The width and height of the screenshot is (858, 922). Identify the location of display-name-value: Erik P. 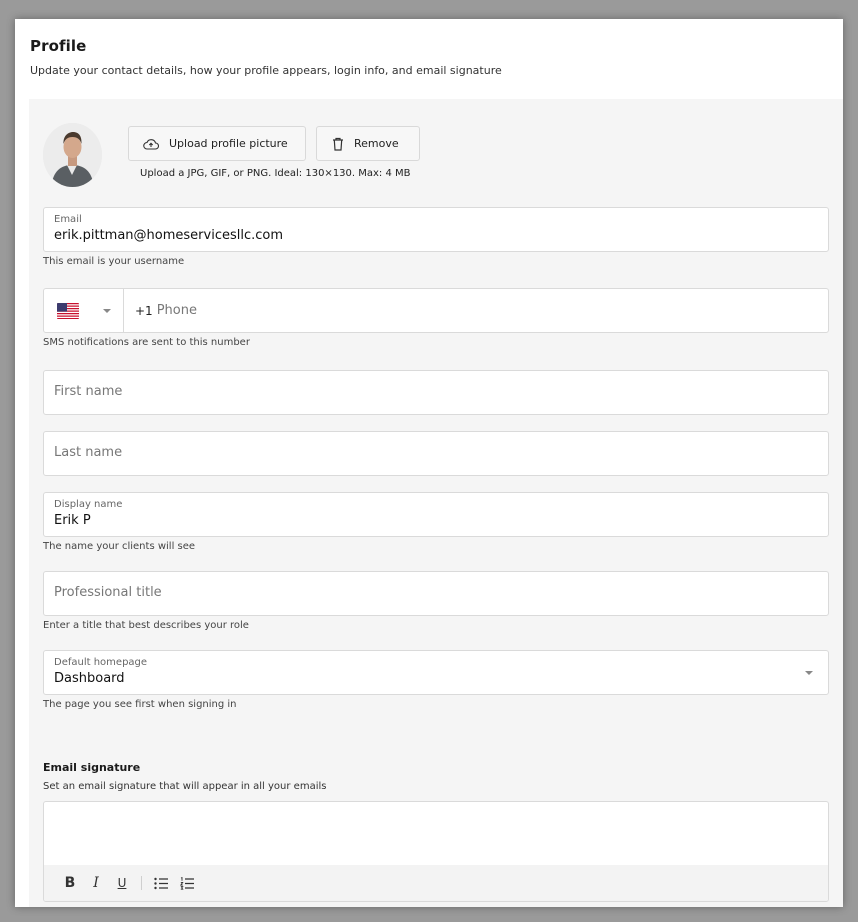
(404, 520).